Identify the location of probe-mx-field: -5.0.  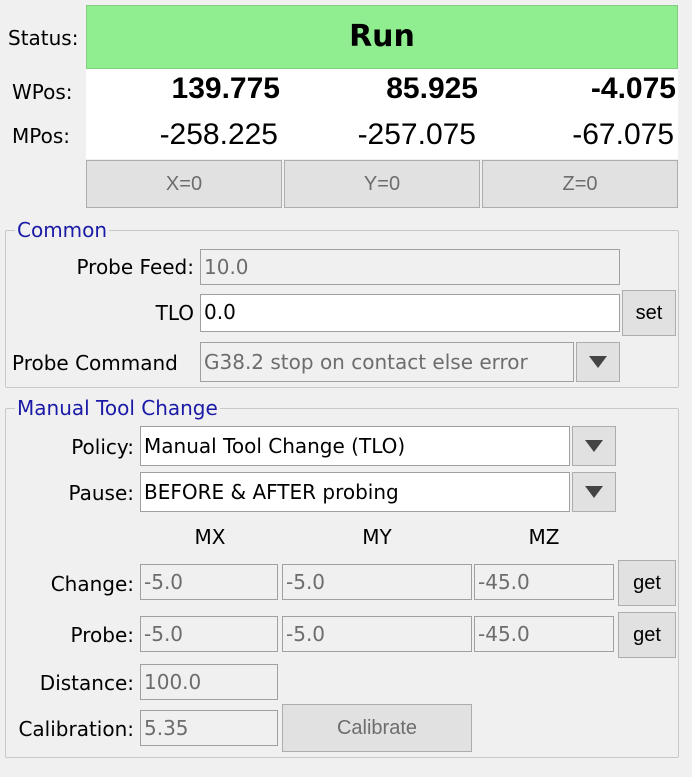
(209, 634).